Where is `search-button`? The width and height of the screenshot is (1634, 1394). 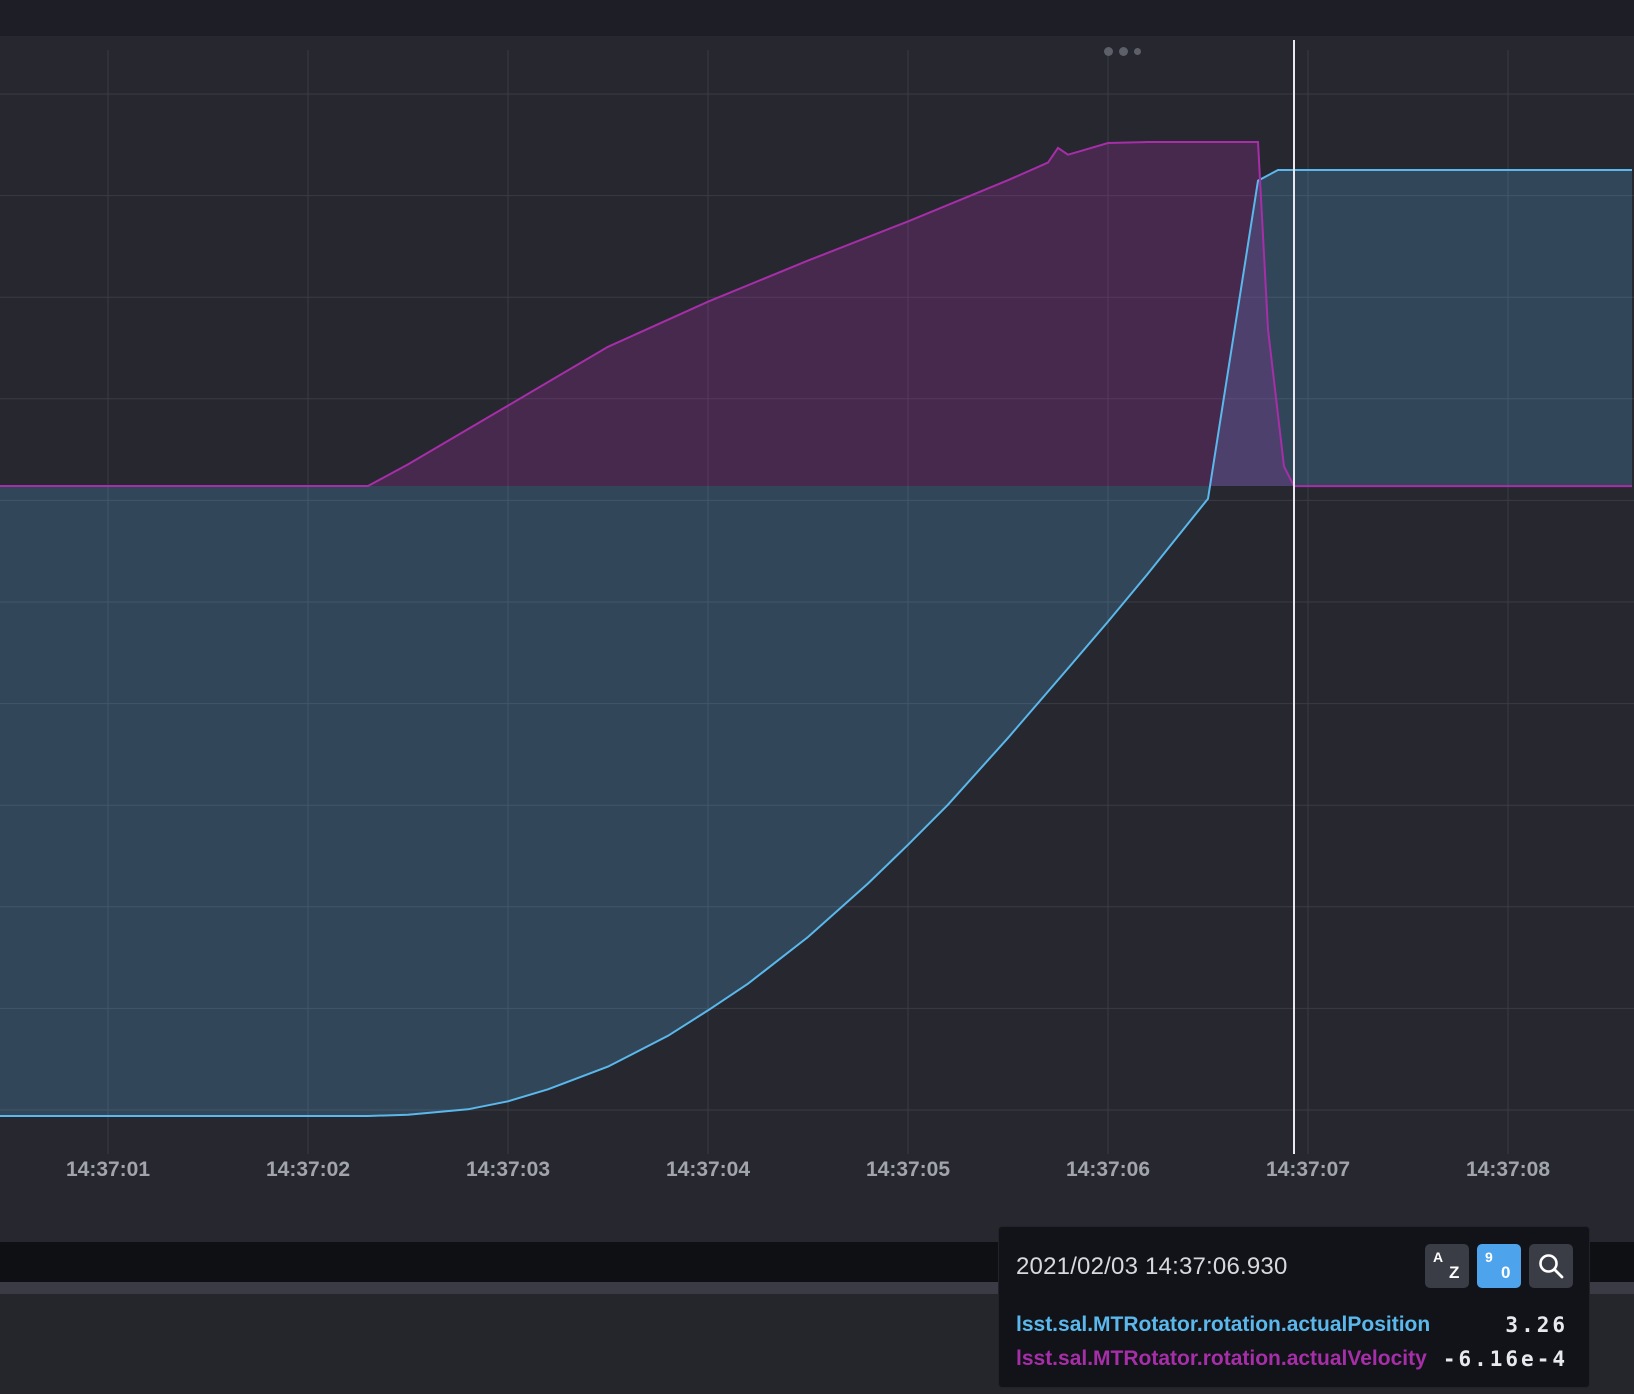 search-button is located at coordinates (1551, 1266).